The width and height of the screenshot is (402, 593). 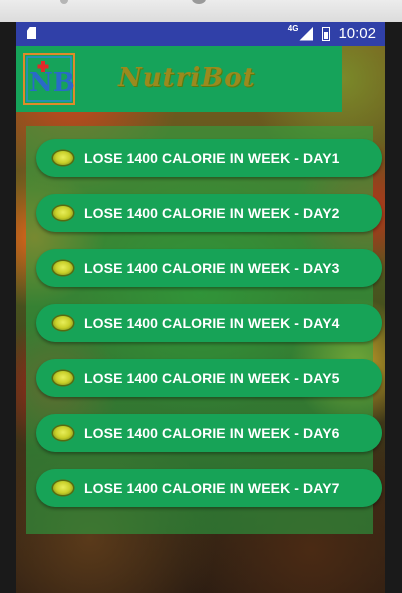 I want to click on day5-button: LOSE 1400 CALORIE IN WEEK - DAY5, so click(x=209, y=378).